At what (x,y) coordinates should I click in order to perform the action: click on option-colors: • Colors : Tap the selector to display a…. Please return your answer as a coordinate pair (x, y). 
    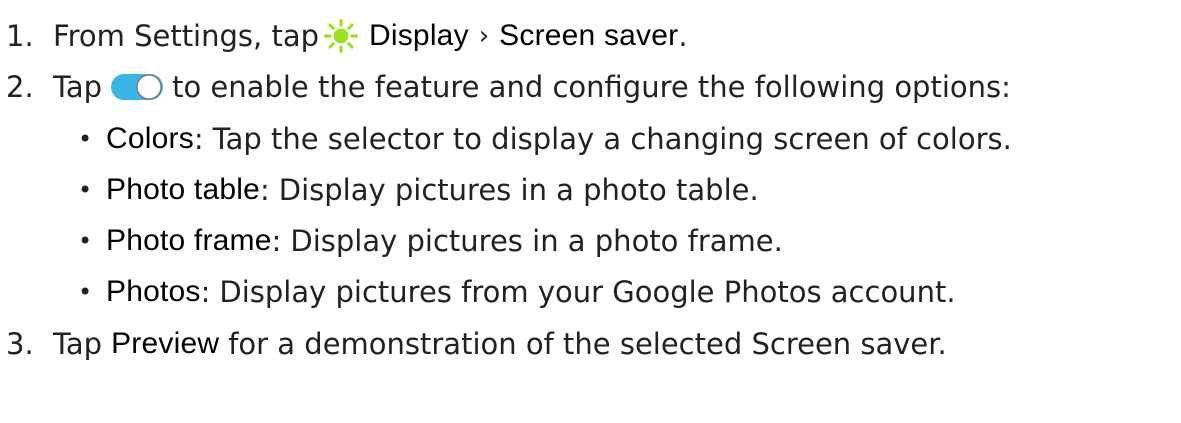
    Looking at the image, I should click on (545, 139).